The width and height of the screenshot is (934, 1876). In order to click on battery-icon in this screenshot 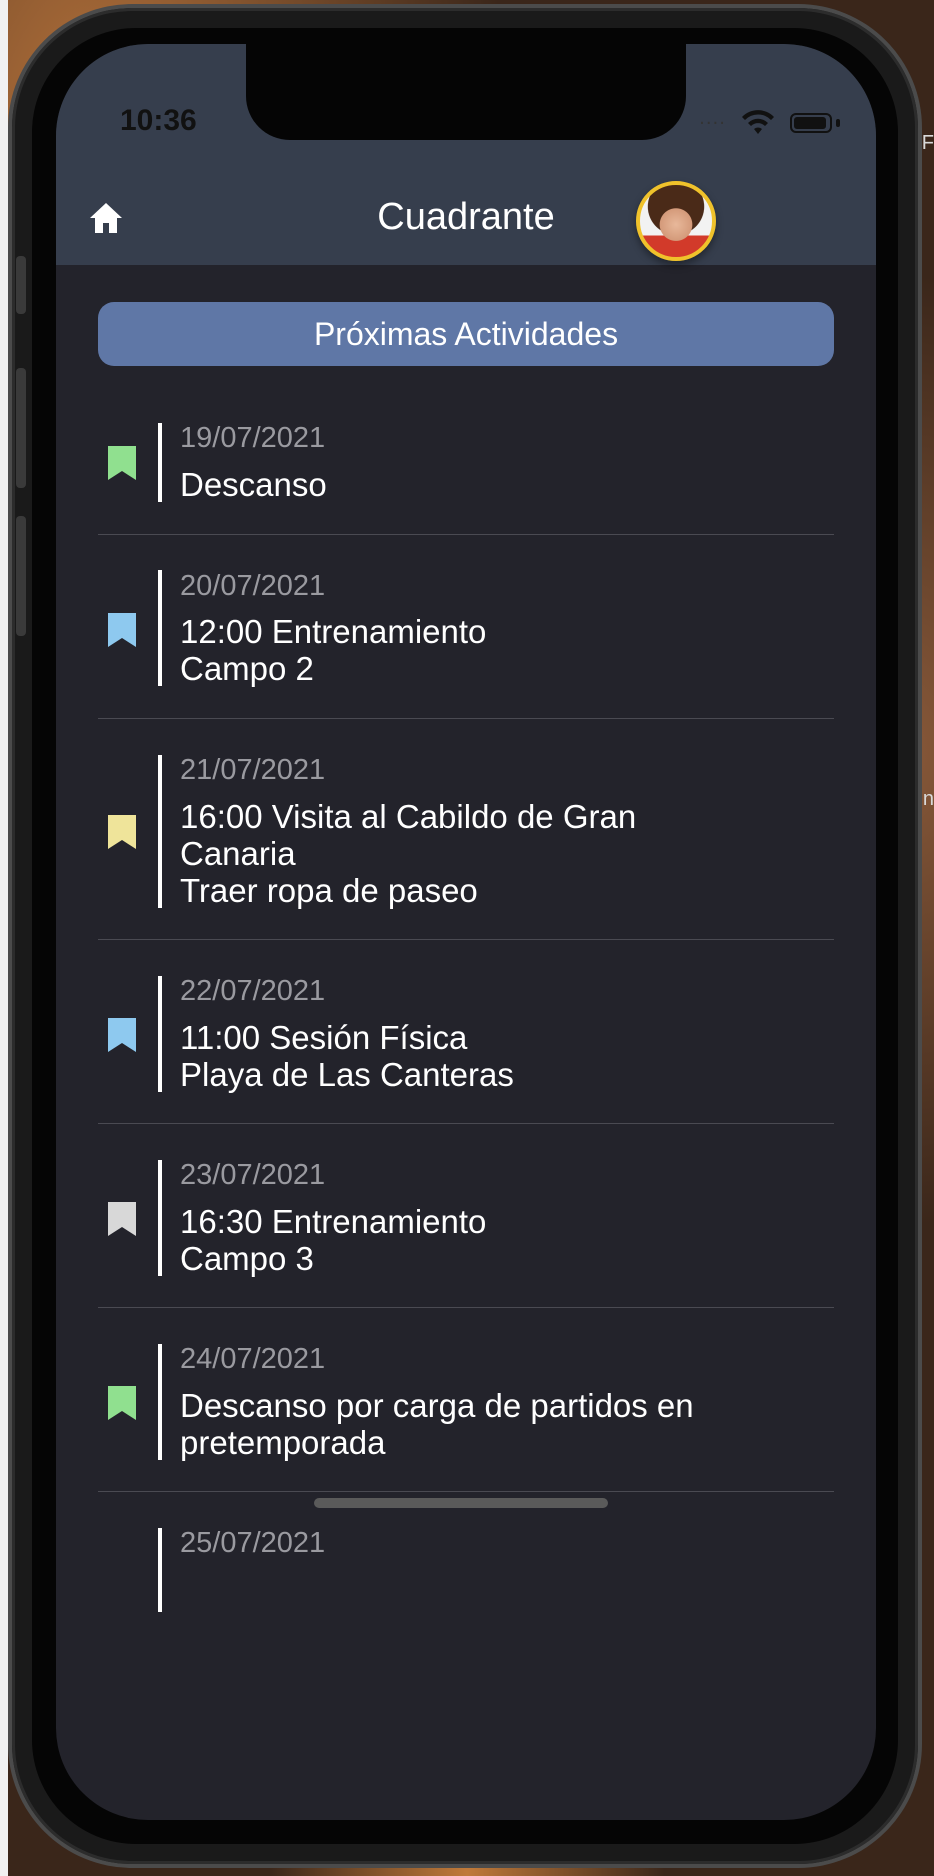, I will do `click(811, 123)`.